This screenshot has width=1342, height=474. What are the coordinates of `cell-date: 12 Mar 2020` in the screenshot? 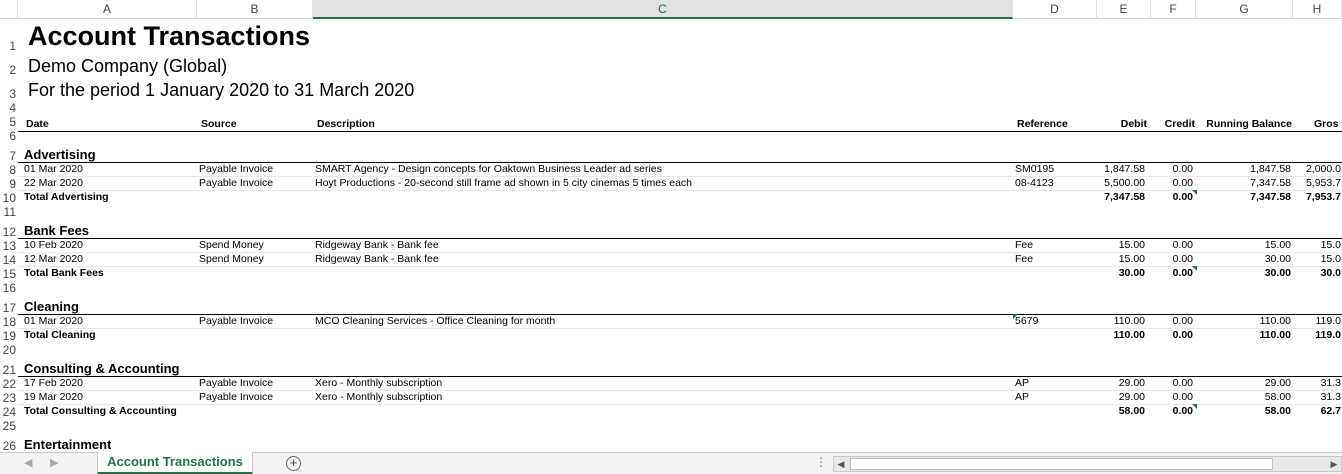 It's located at (53, 259).